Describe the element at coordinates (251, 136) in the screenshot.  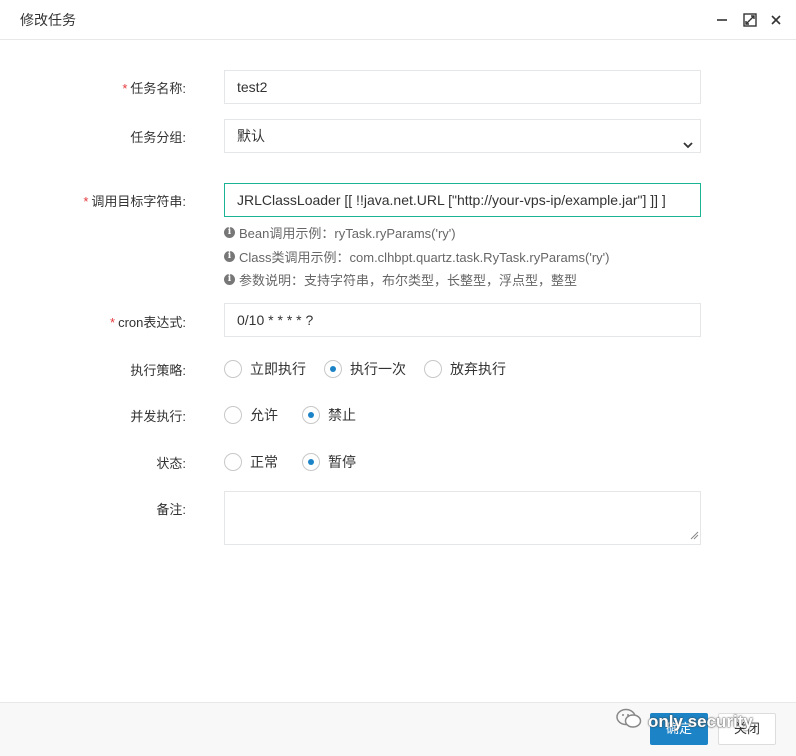
I see `job-group-selected: 默认` at that location.